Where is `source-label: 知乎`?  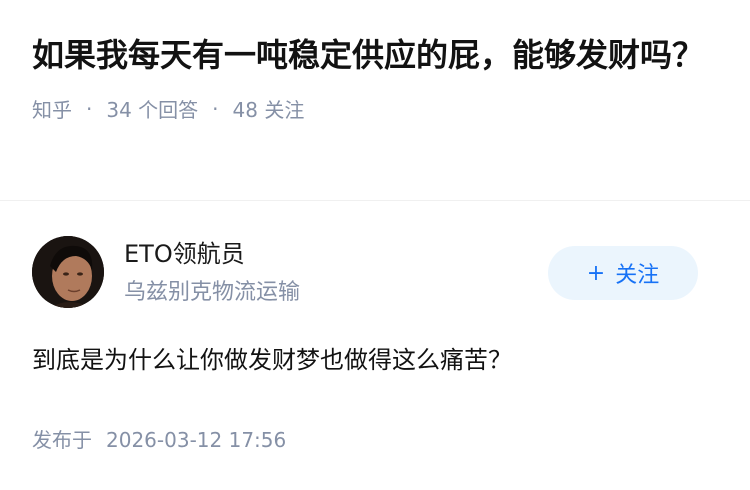 source-label: 知乎 is located at coordinates (52, 108).